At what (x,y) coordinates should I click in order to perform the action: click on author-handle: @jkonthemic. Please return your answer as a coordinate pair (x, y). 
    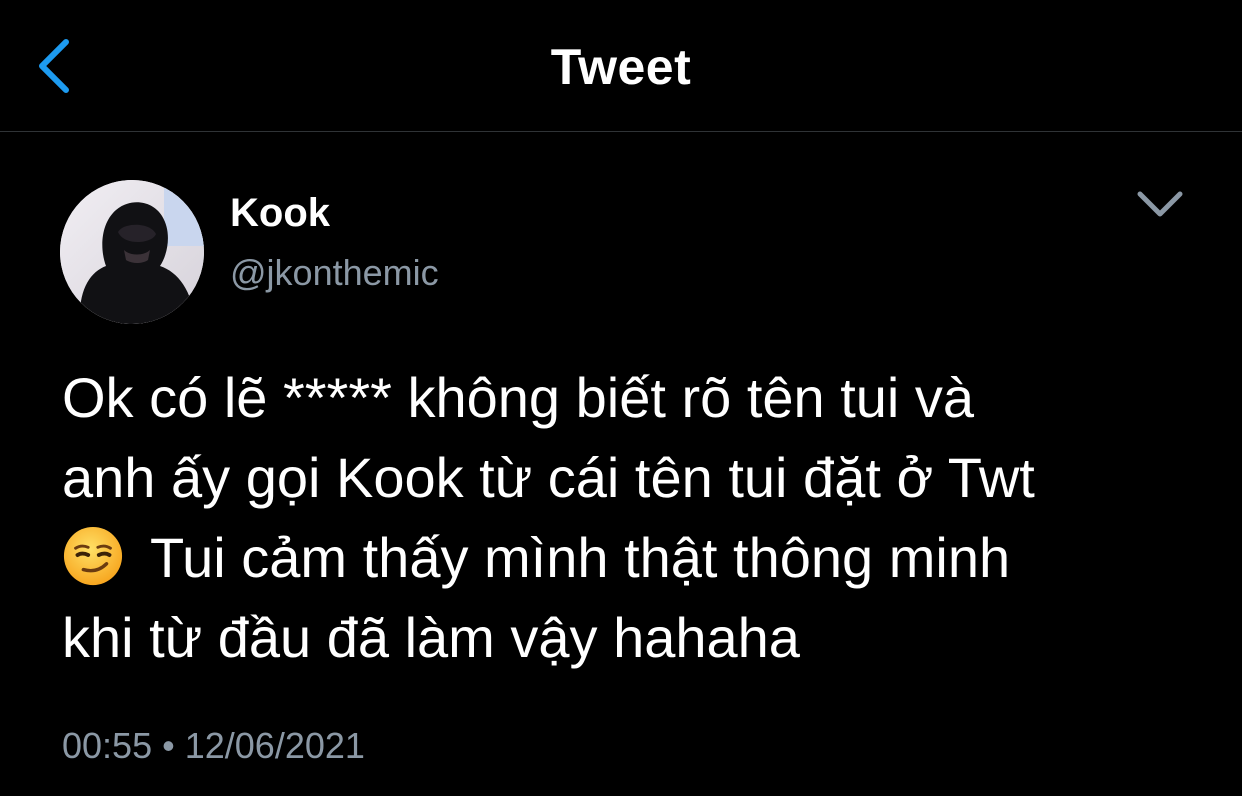
    Looking at the image, I should click on (334, 273).